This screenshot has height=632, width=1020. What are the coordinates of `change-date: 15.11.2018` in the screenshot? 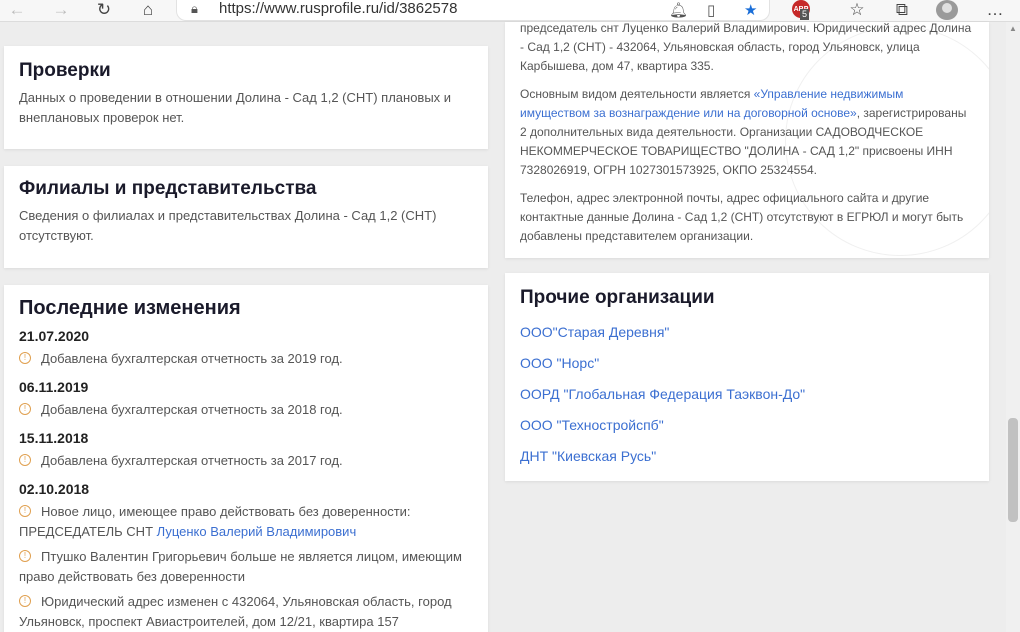 It's located at (54, 438).